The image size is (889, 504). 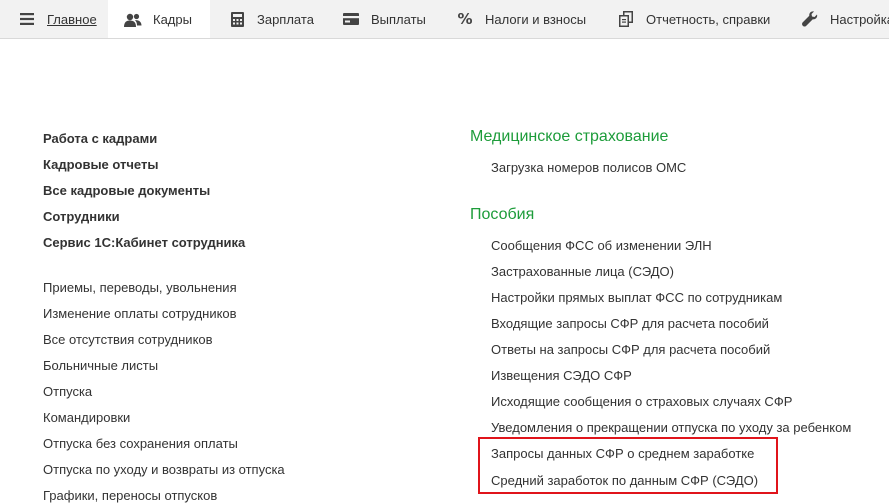 What do you see at coordinates (126, 191) in the screenshot?
I see `link-all-hr-documents: Все кадровые документы` at bounding box center [126, 191].